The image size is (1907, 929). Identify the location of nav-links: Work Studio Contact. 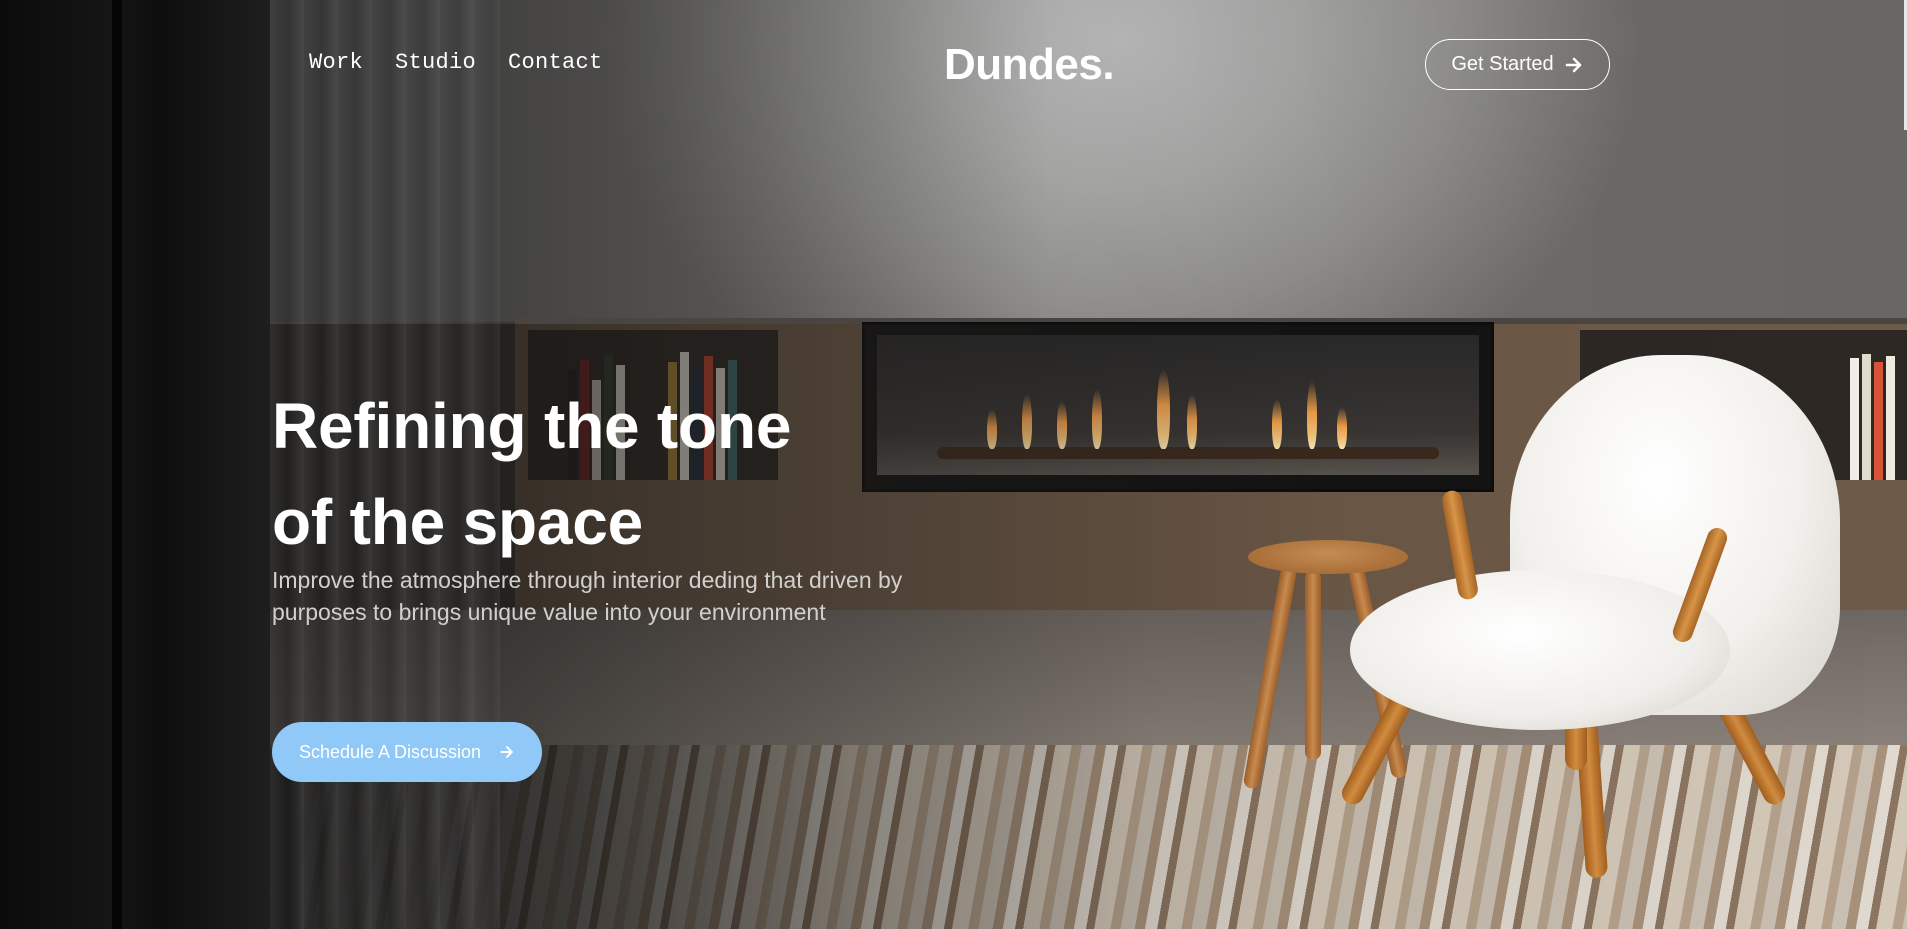
(456, 62).